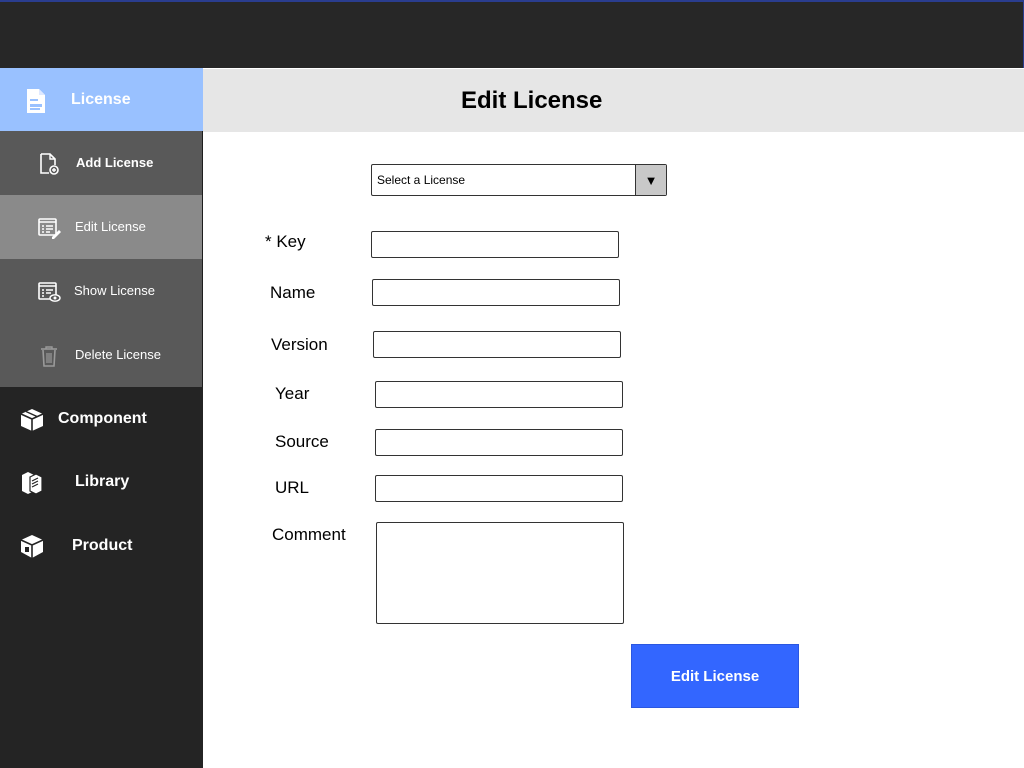 The width and height of the screenshot is (1024, 768). I want to click on source-label: Source, so click(302, 441).